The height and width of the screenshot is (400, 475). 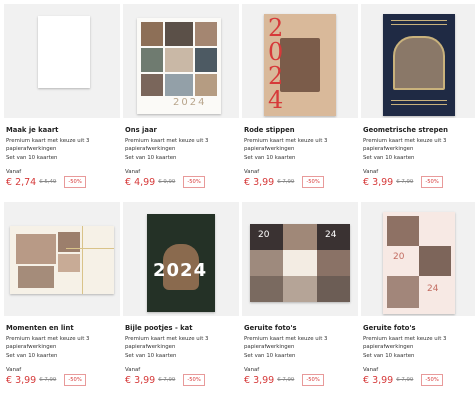 I want to click on product-title: Ons jaar, so click(x=141, y=130).